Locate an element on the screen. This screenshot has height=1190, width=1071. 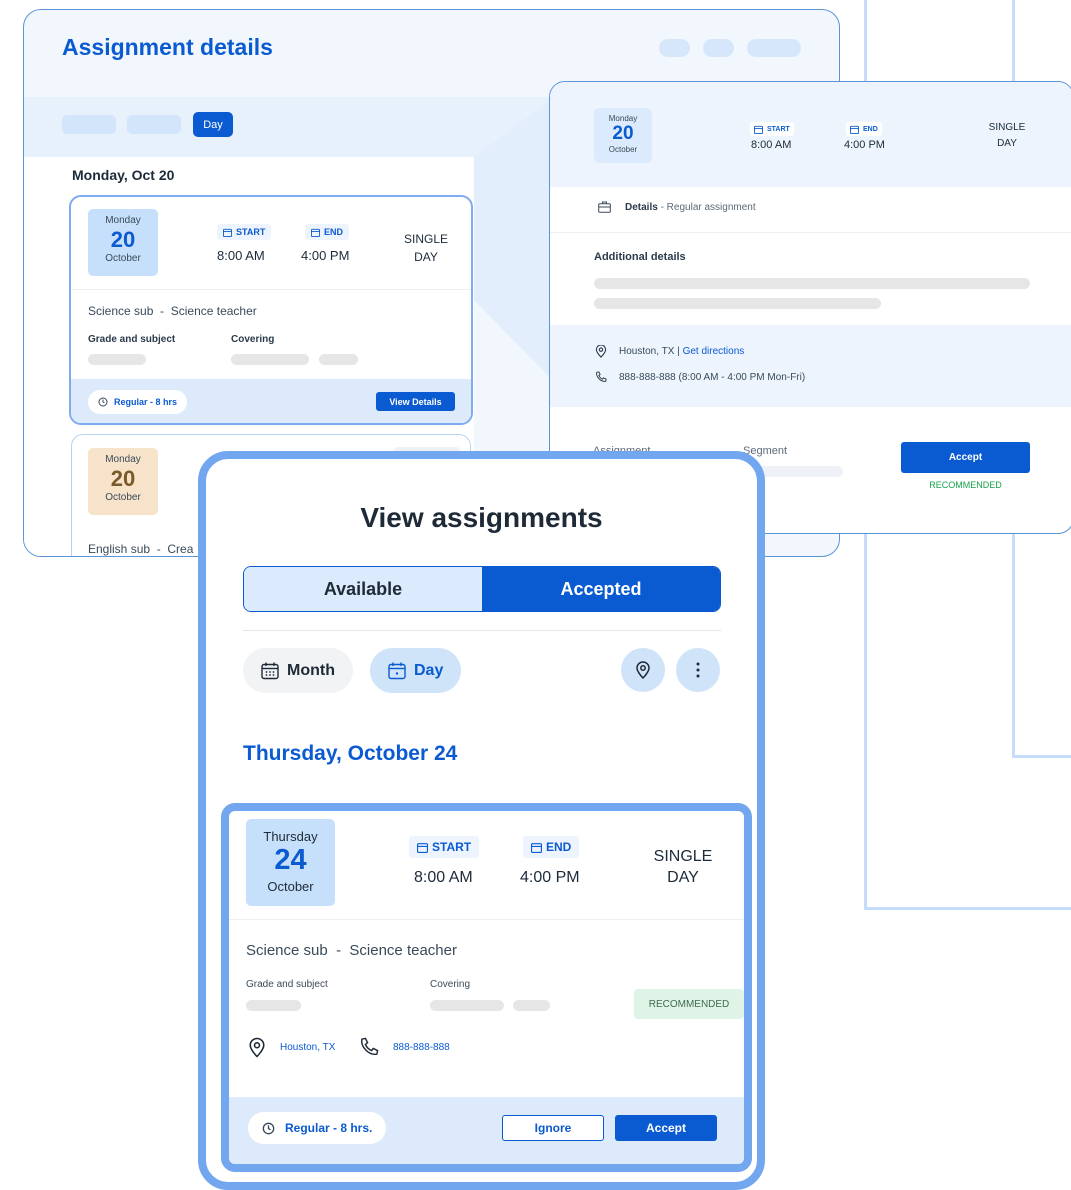
tab-accepted: Accepted is located at coordinates (601, 589).